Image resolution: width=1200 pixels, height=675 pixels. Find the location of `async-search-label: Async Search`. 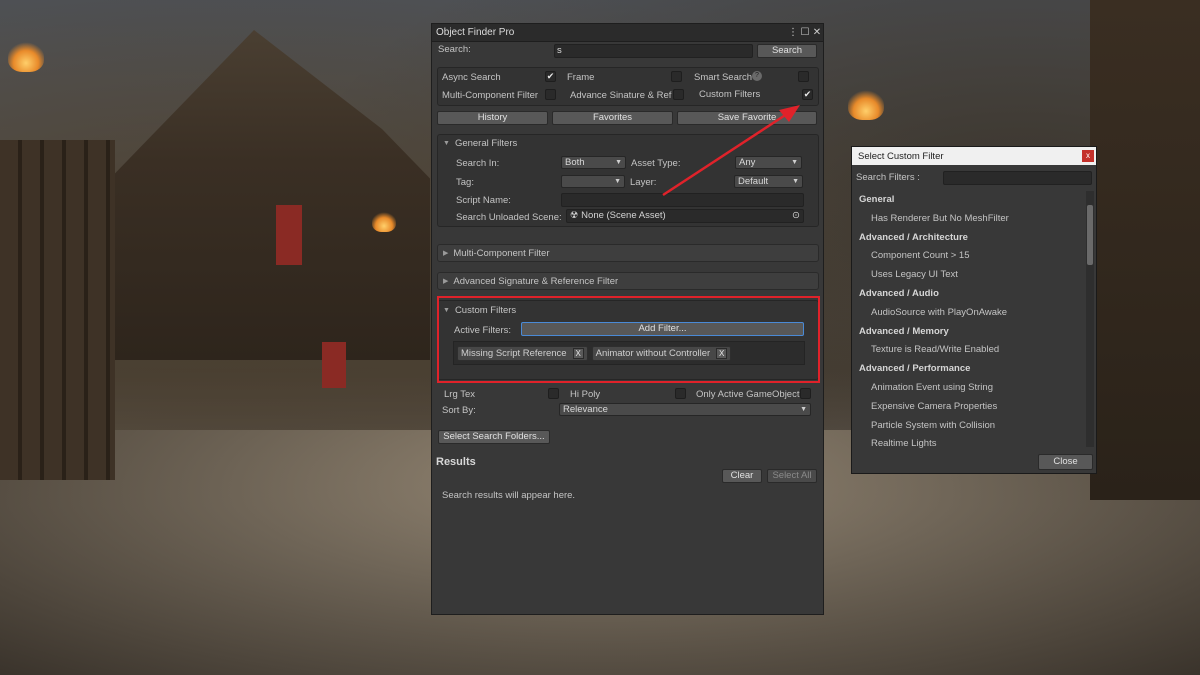

async-search-label: Async Search is located at coordinates (471, 77).